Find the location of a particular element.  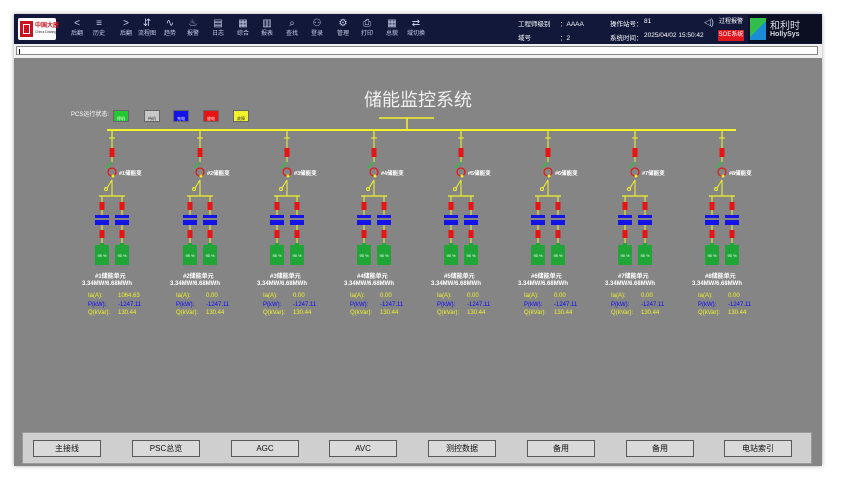

current-value: 0.00 is located at coordinates (299, 296).